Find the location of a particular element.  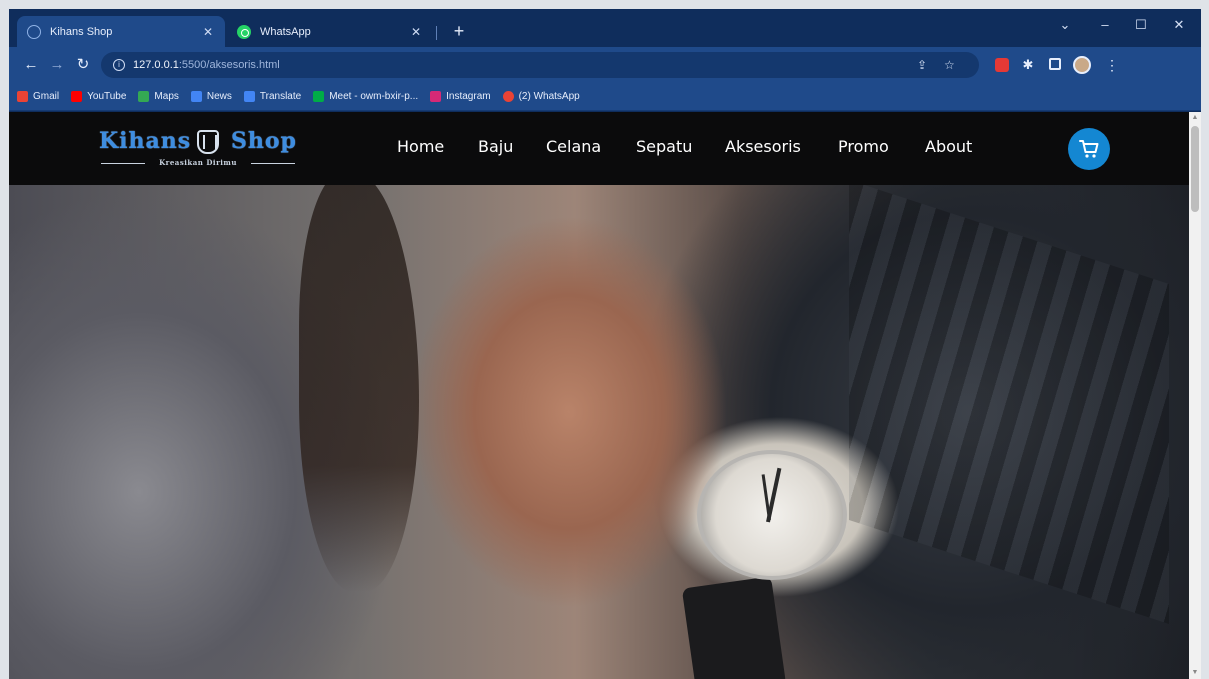

instagram-icon is located at coordinates (436, 96).